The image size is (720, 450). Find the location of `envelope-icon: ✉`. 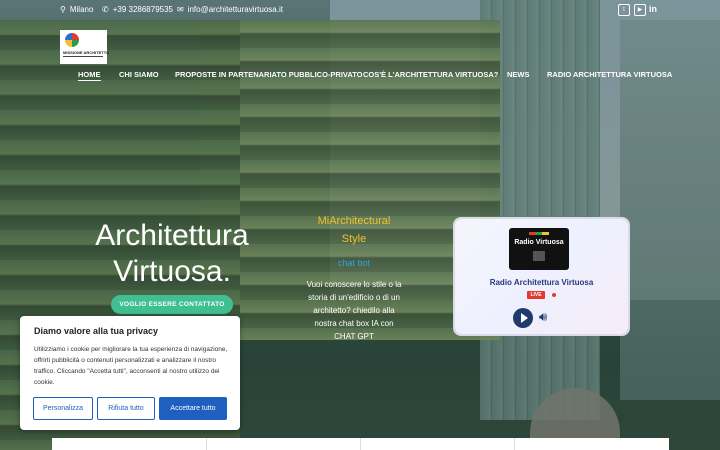

envelope-icon: ✉ is located at coordinates (180, 9).